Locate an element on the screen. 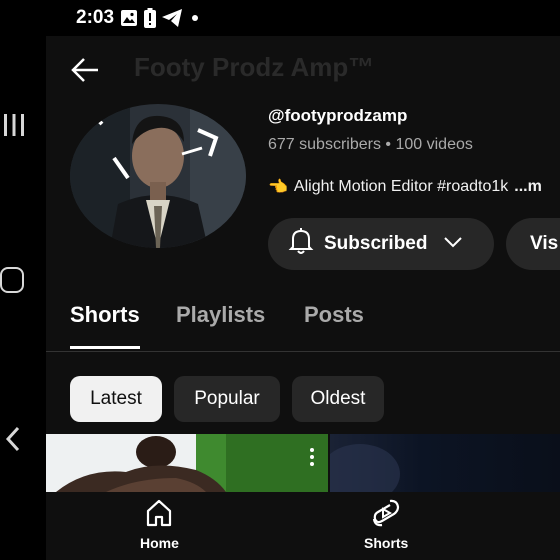 The image size is (560, 560). active-tab-indicator is located at coordinates (105, 347).